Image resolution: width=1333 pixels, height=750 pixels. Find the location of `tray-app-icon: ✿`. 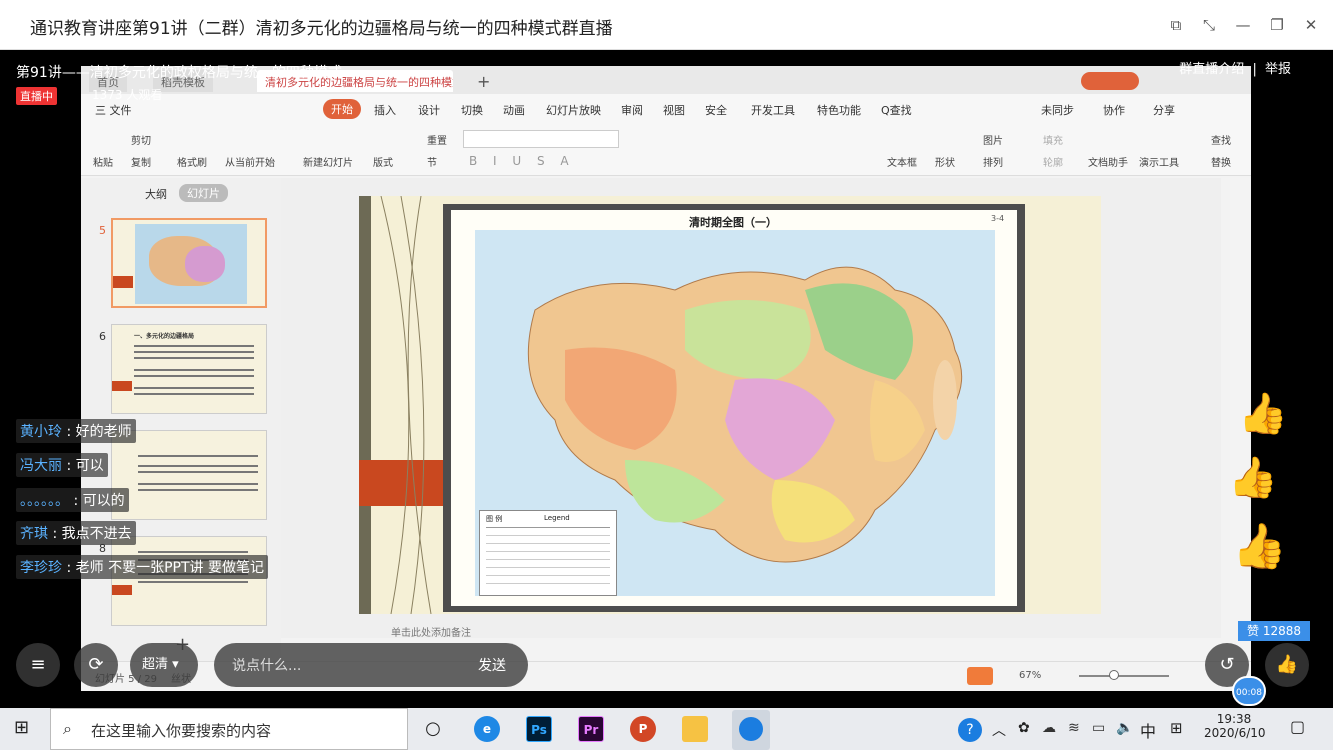

tray-app-icon: ✿ is located at coordinates (1024, 728).